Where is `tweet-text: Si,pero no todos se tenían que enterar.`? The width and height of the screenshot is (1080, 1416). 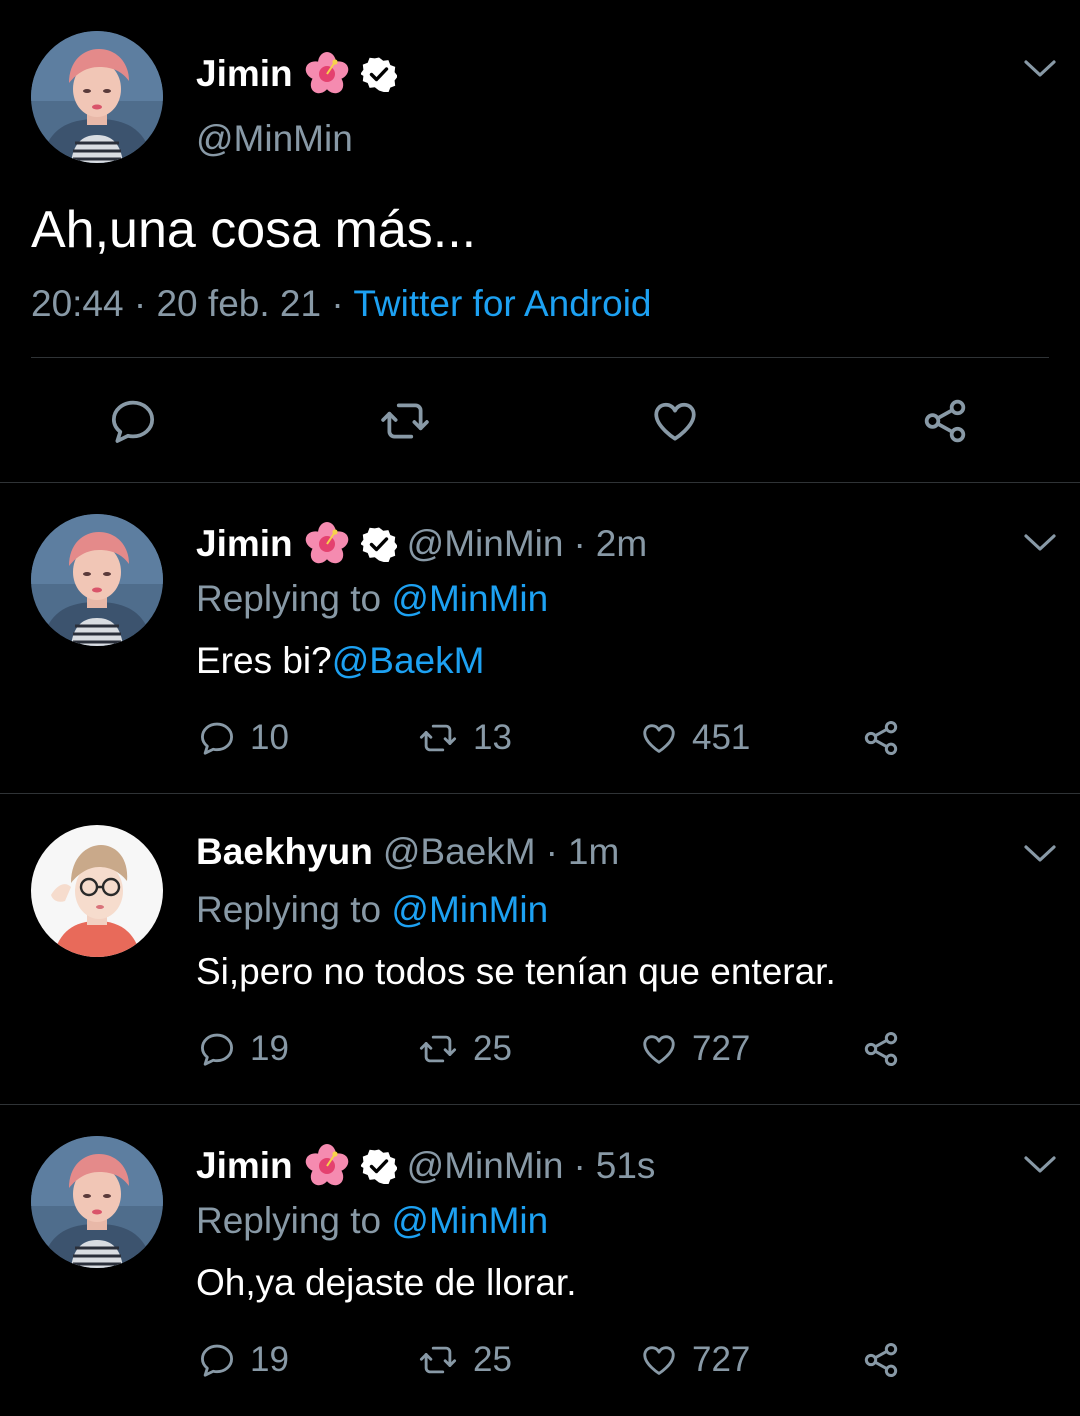
tweet-text: Si,pero no todos se tenían que enterar. is located at coordinates (516, 971).